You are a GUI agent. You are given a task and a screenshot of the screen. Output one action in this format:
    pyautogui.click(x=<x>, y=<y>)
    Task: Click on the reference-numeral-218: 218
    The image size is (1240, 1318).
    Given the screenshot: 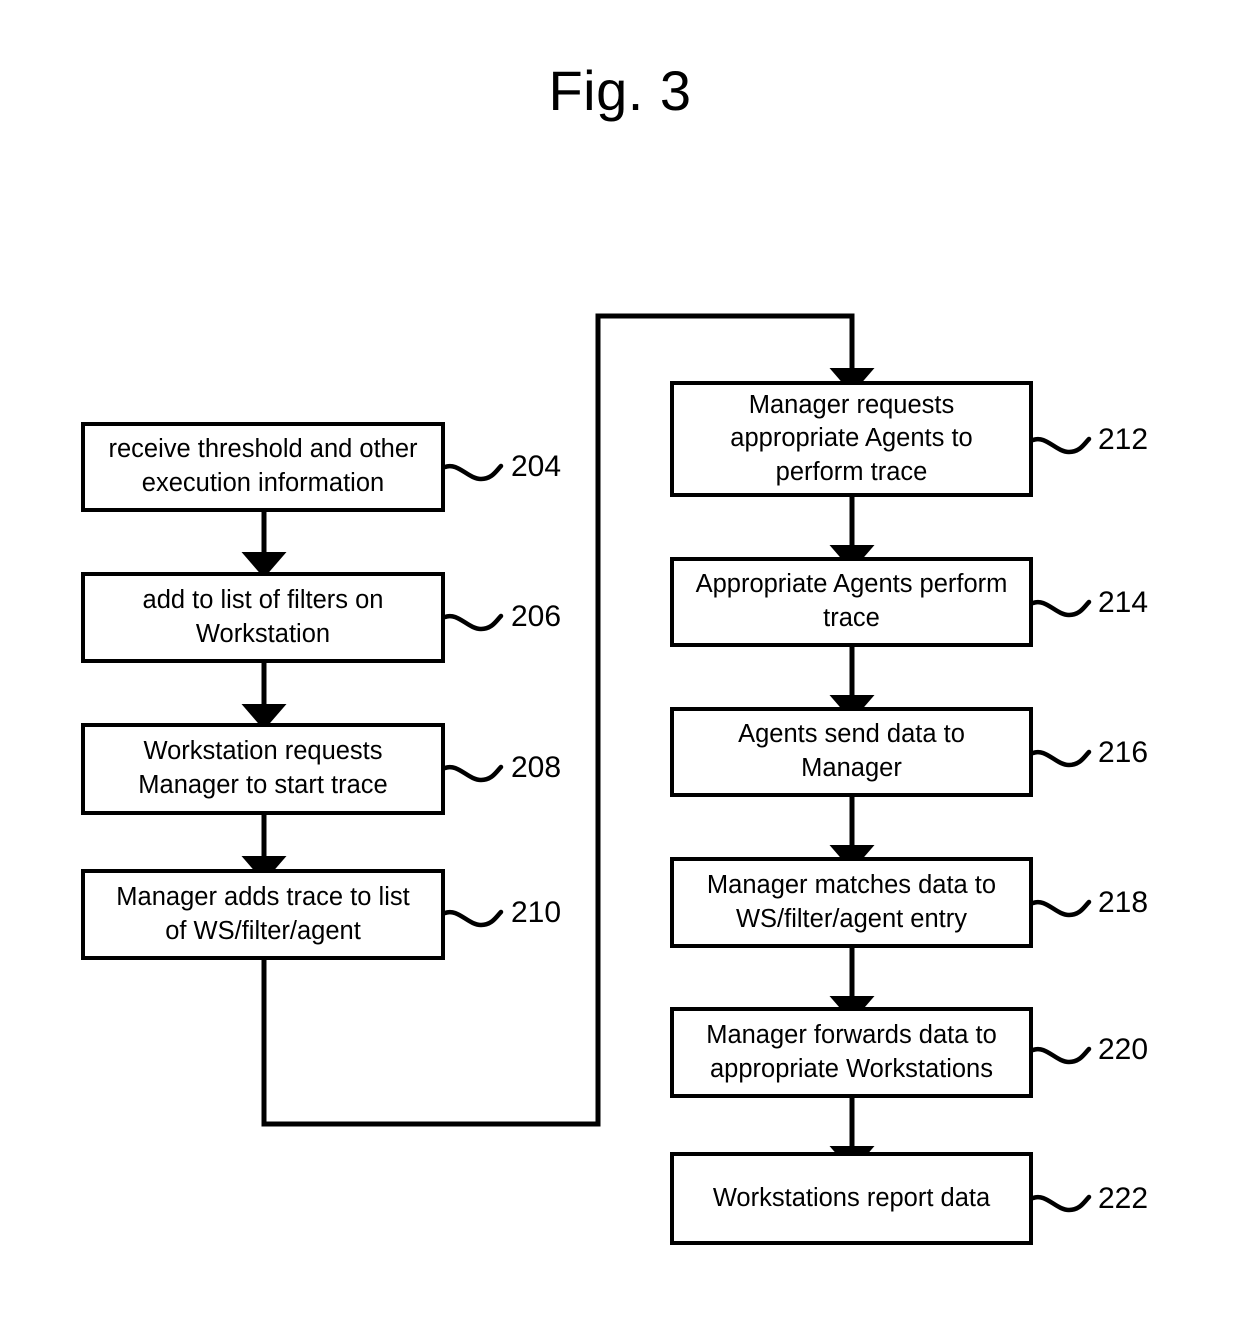 What is the action you would take?
    pyautogui.click(x=1123, y=902)
    